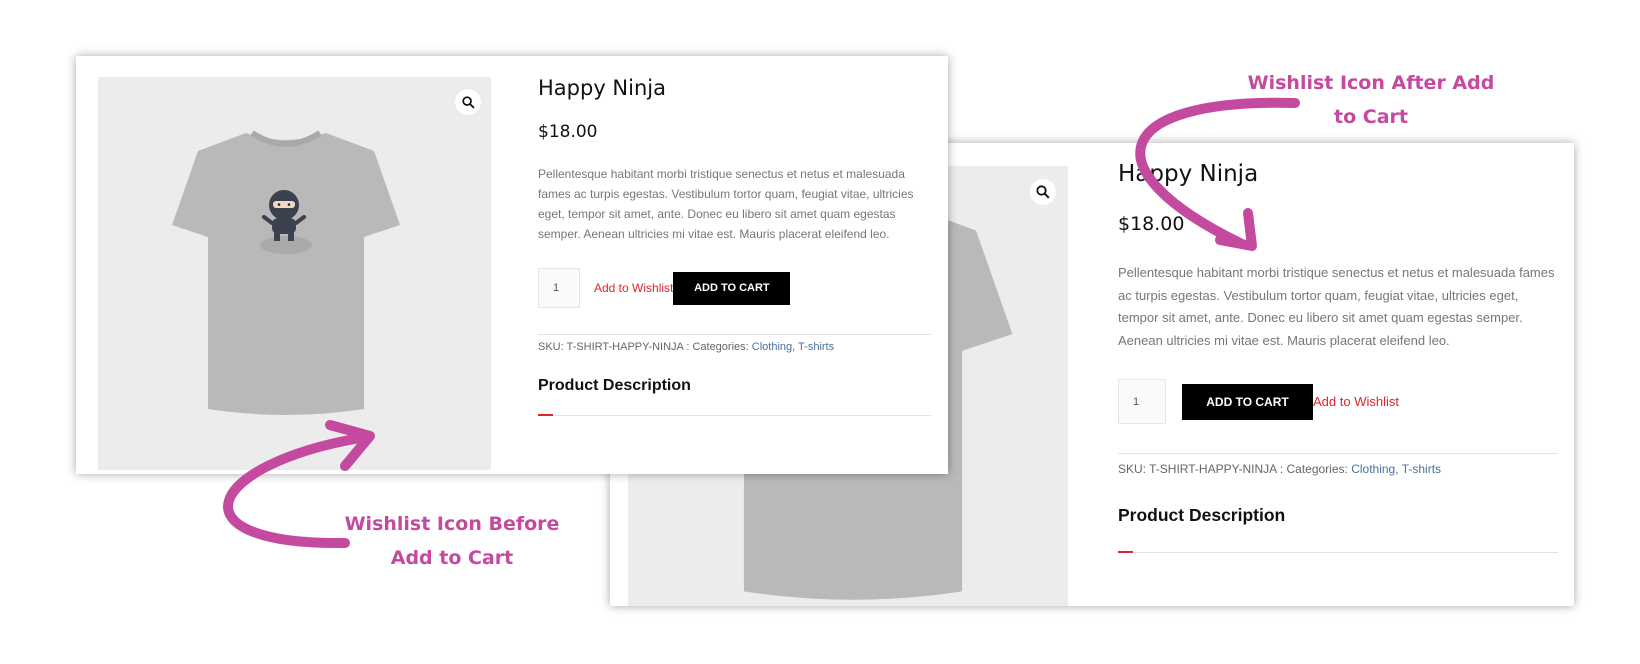 This screenshot has width=1640, height=664. What do you see at coordinates (1371, 83) in the screenshot?
I see `callout-after-line-1: Wishlist Icon After Add` at bounding box center [1371, 83].